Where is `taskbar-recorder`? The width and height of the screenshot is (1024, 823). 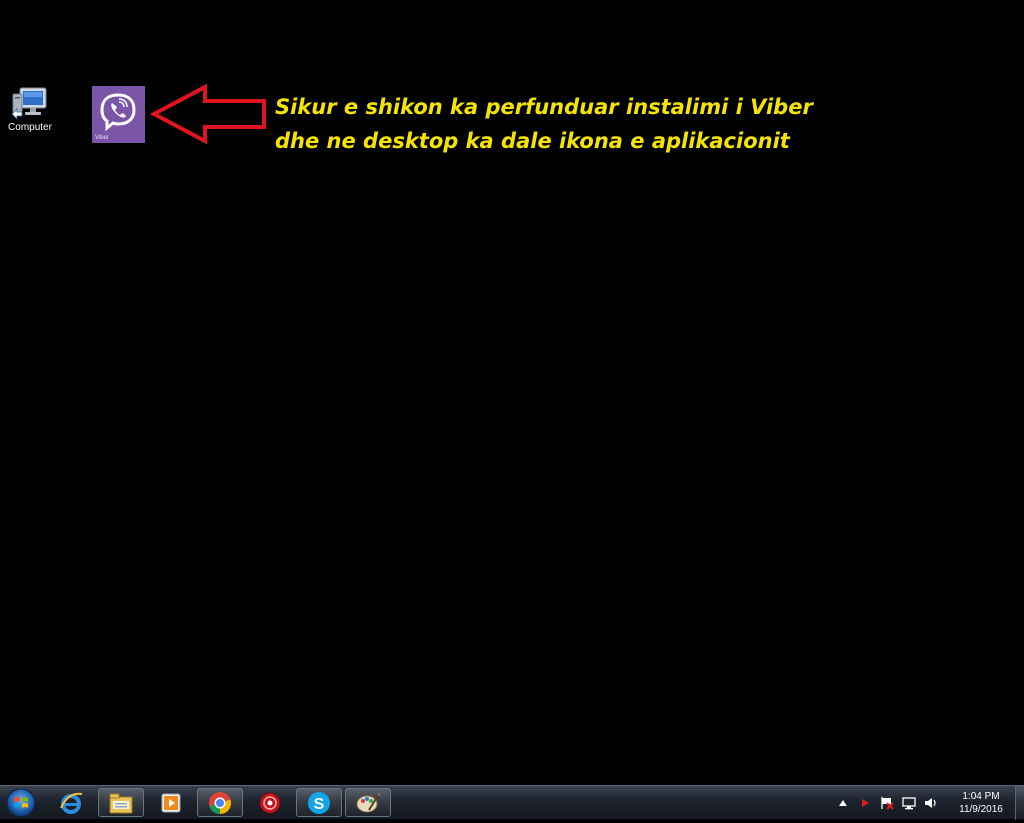 taskbar-recorder is located at coordinates (270, 802).